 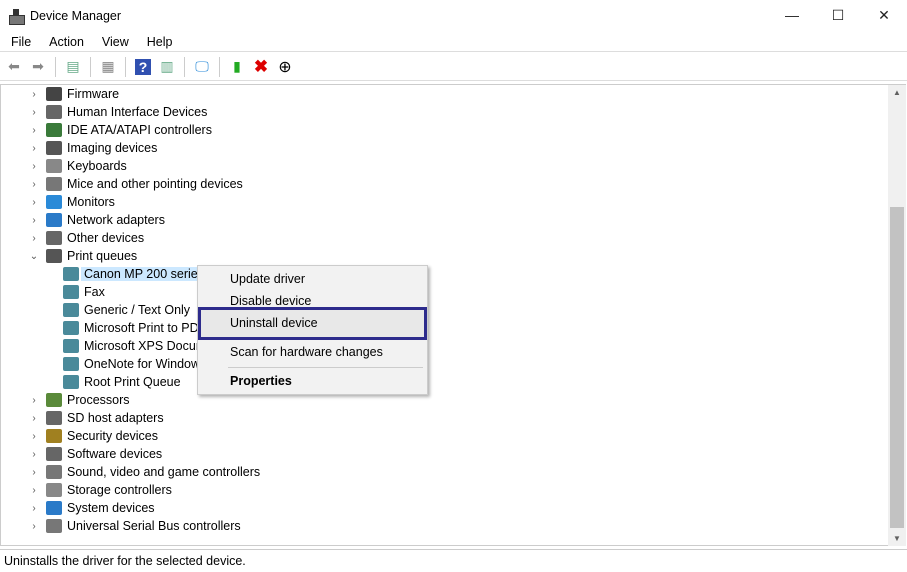 What do you see at coordinates (76, 16) in the screenshot?
I see `window-title: Device Manager` at bounding box center [76, 16].